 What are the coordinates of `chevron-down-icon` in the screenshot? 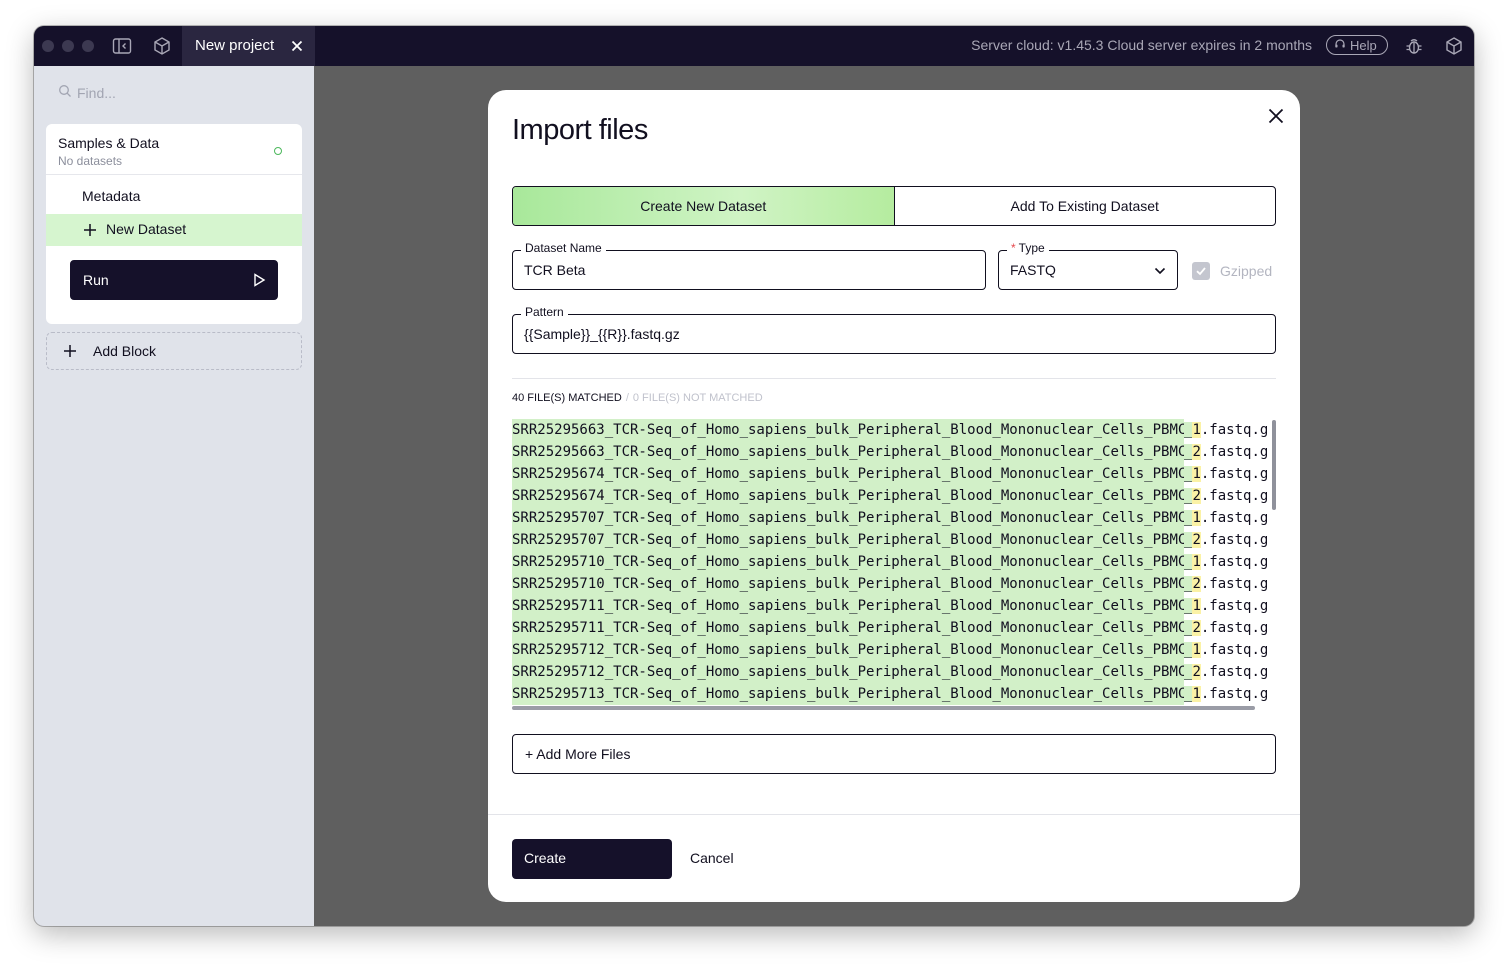 It's located at (1160, 273).